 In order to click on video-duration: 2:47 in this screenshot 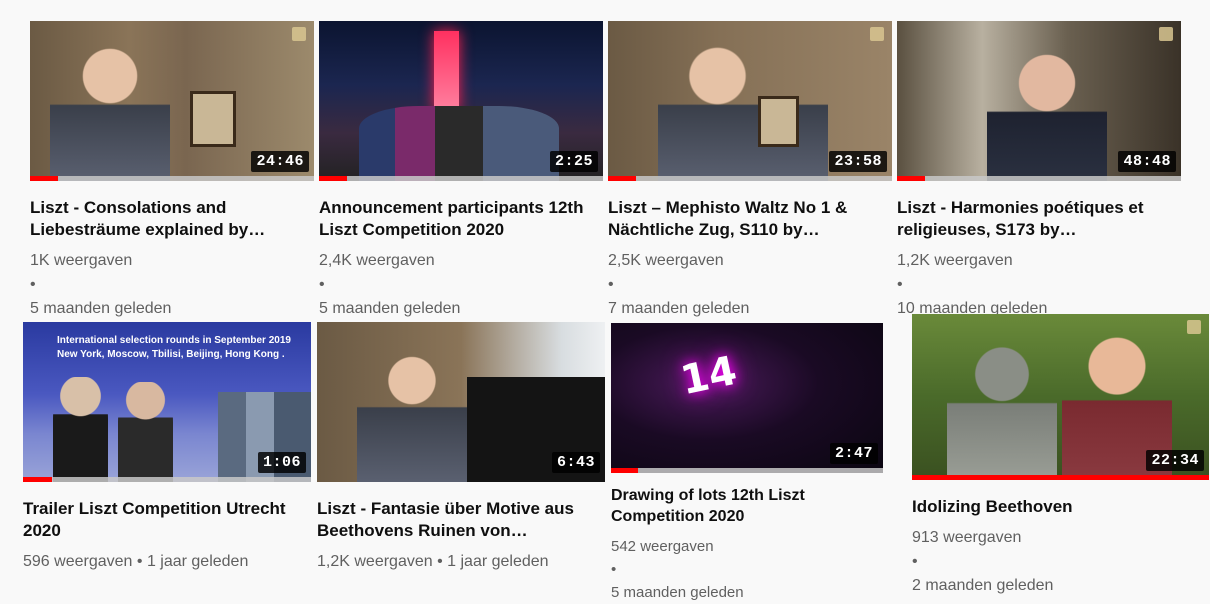, I will do `click(853, 453)`.